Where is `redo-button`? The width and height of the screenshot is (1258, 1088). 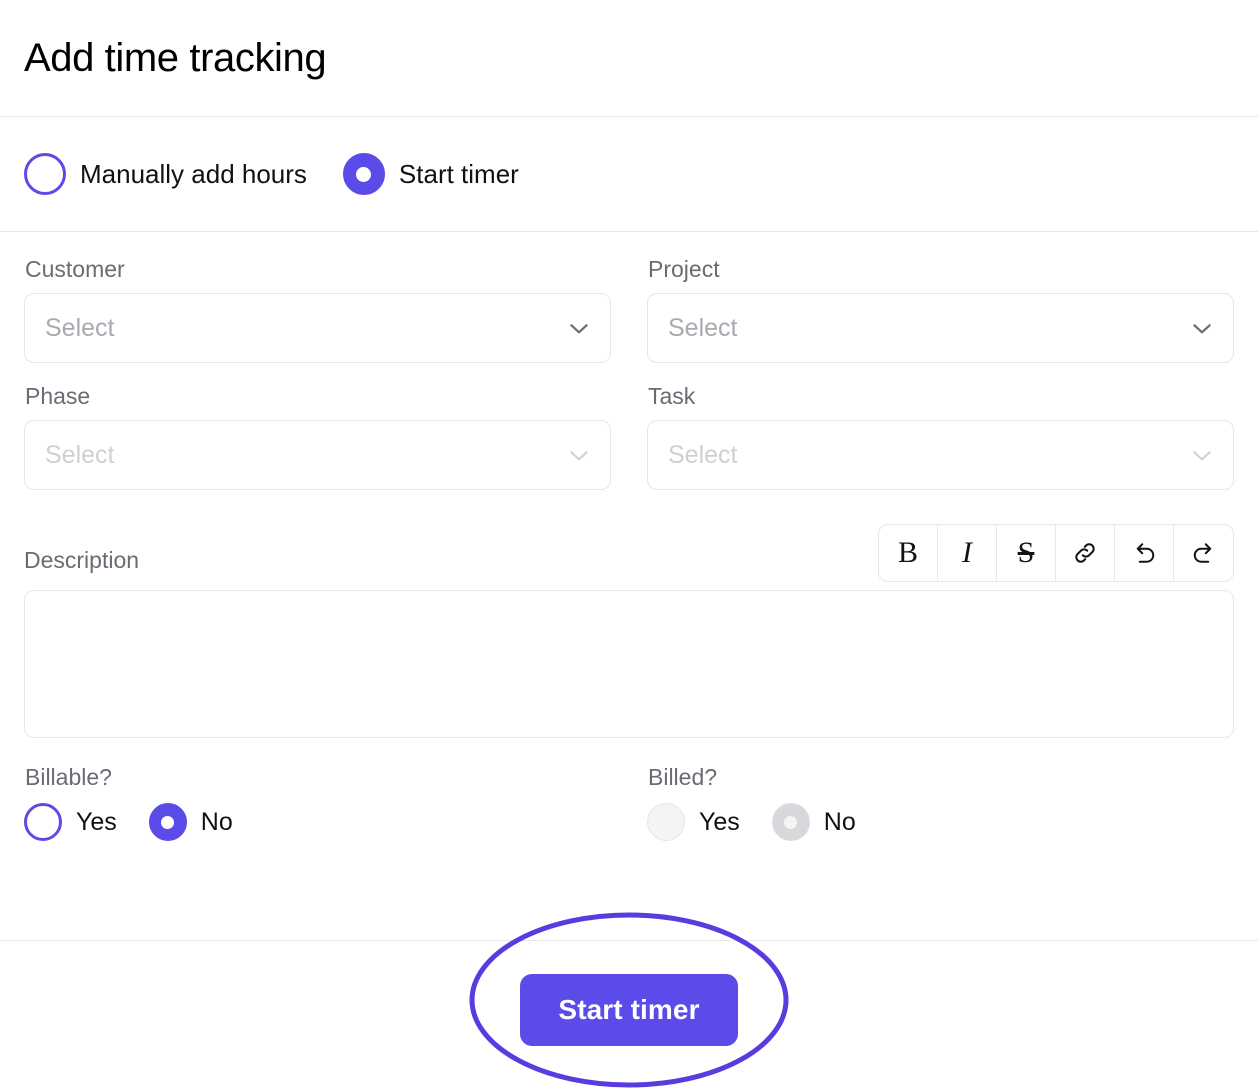
redo-button is located at coordinates (1203, 553).